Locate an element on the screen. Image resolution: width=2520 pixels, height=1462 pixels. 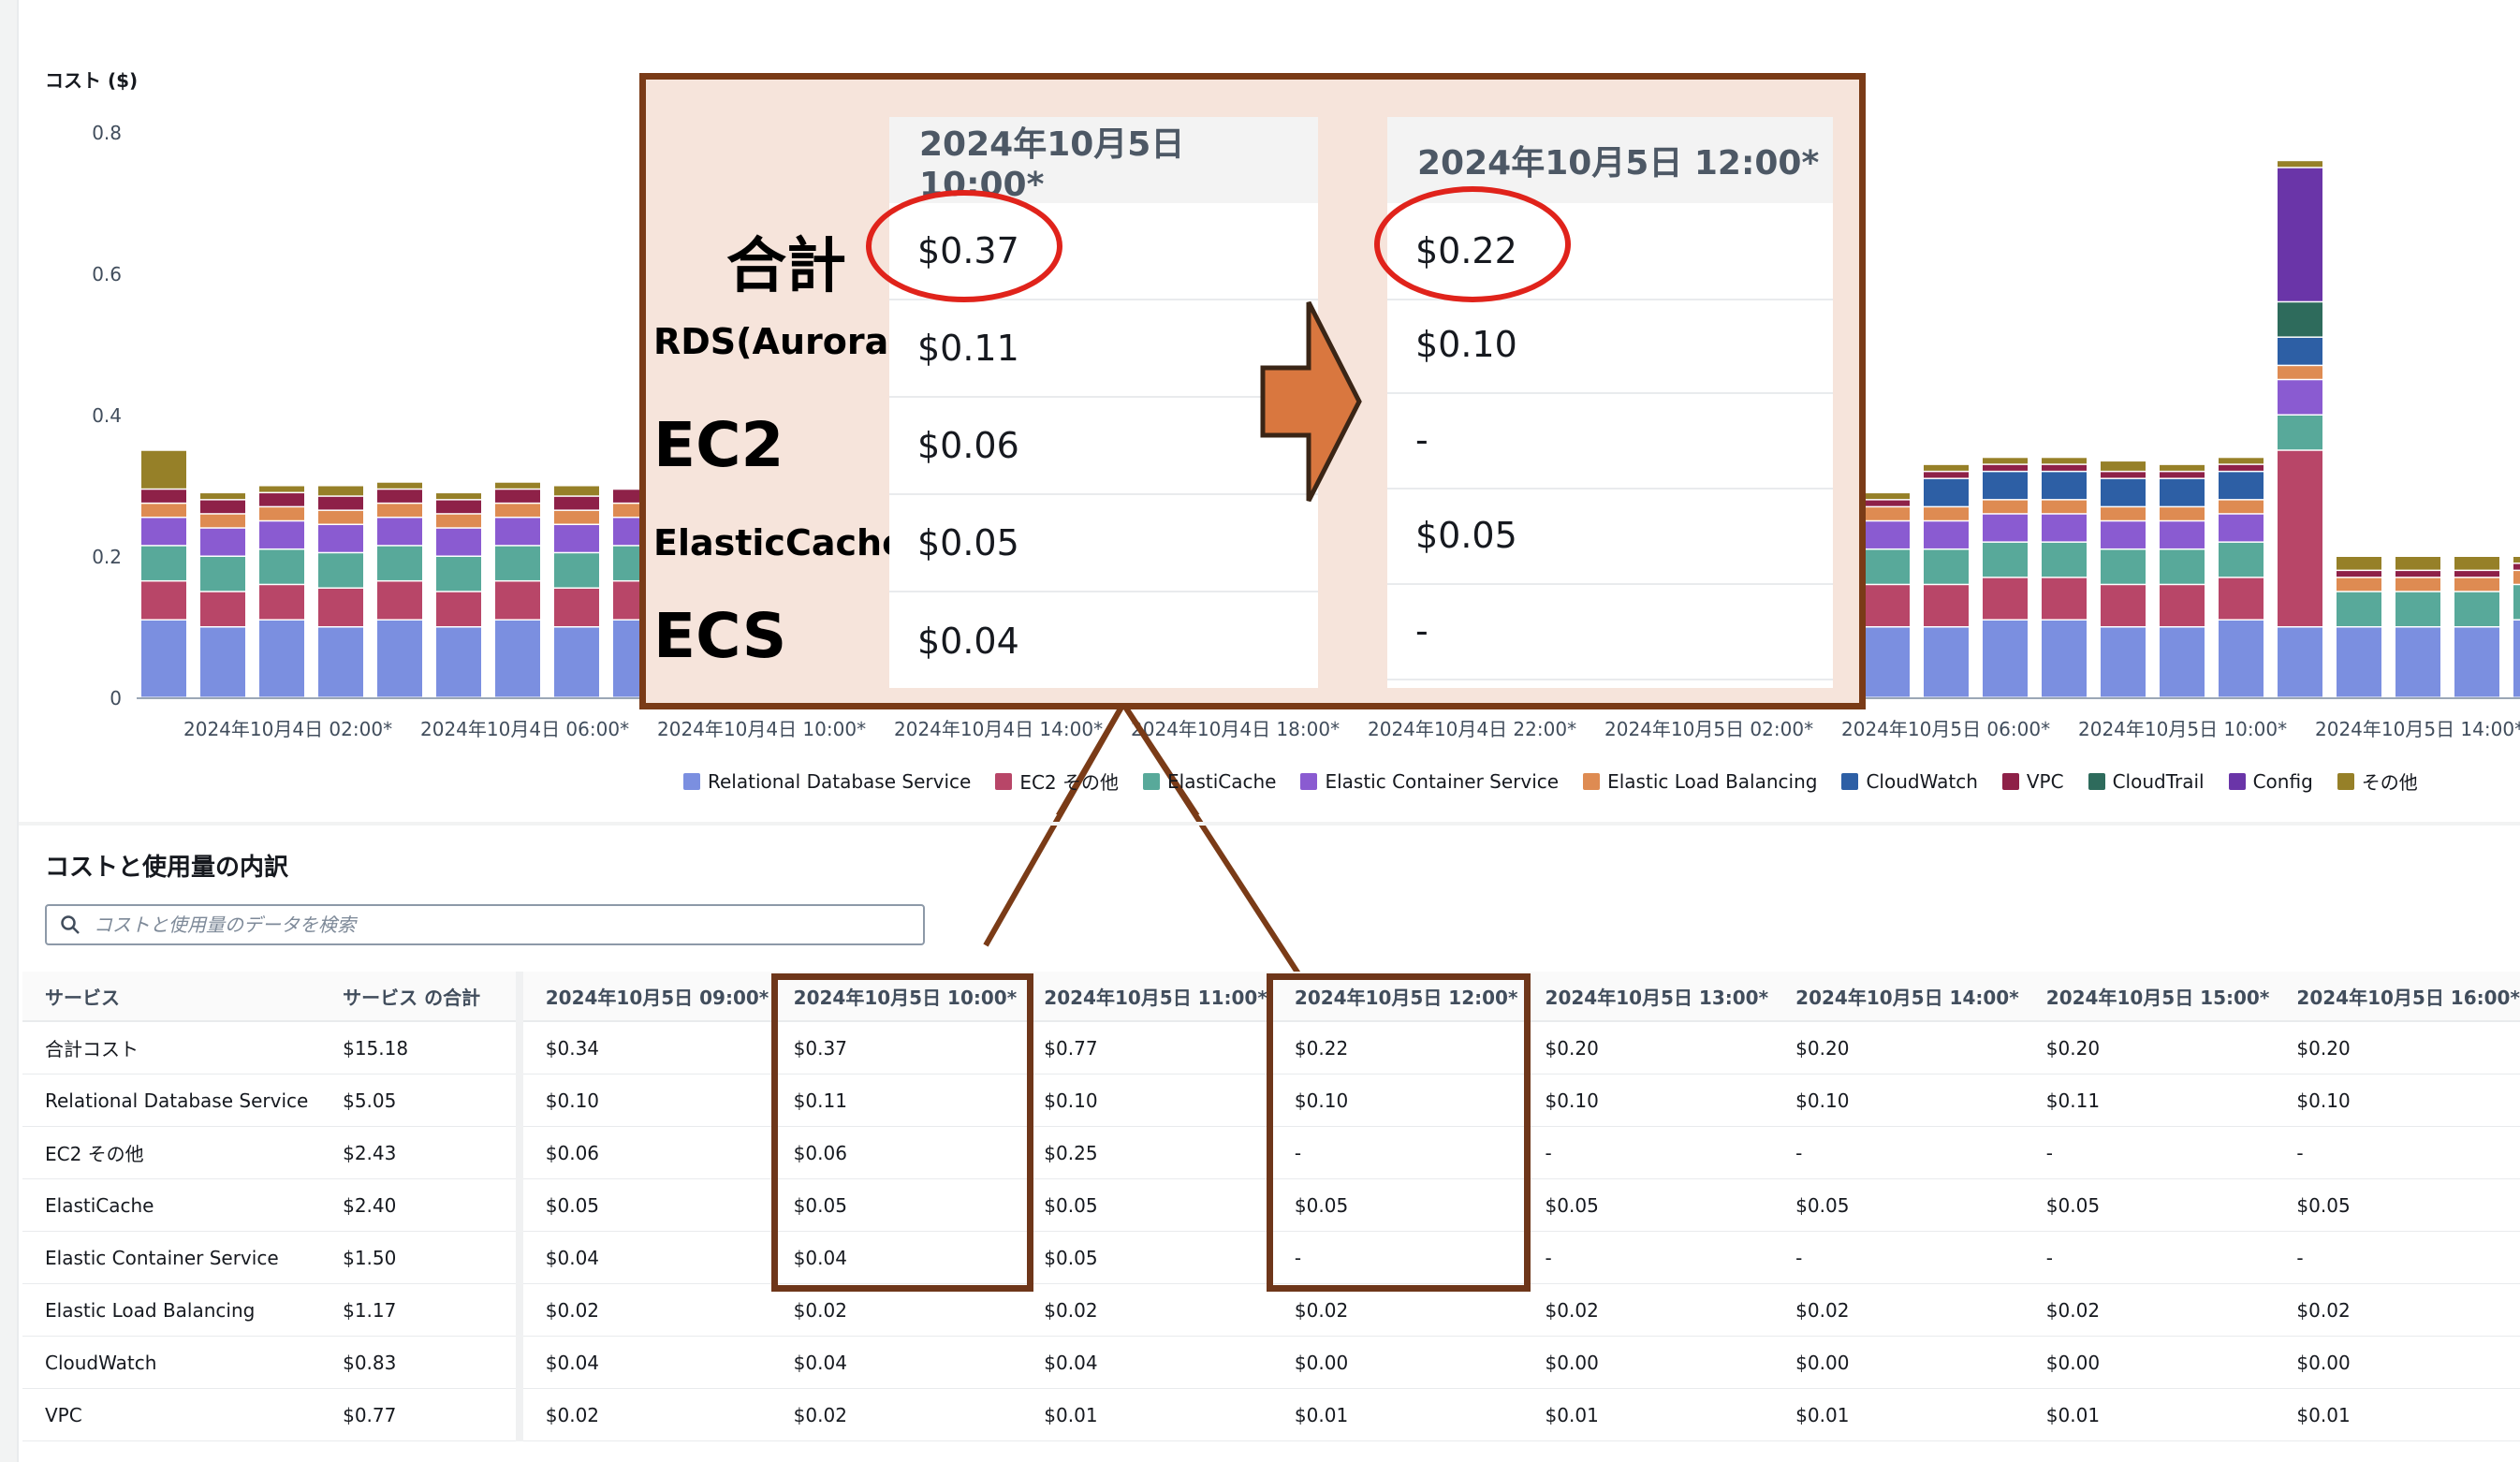
legend-item: ElastiCache is located at coordinates (1209, 782).